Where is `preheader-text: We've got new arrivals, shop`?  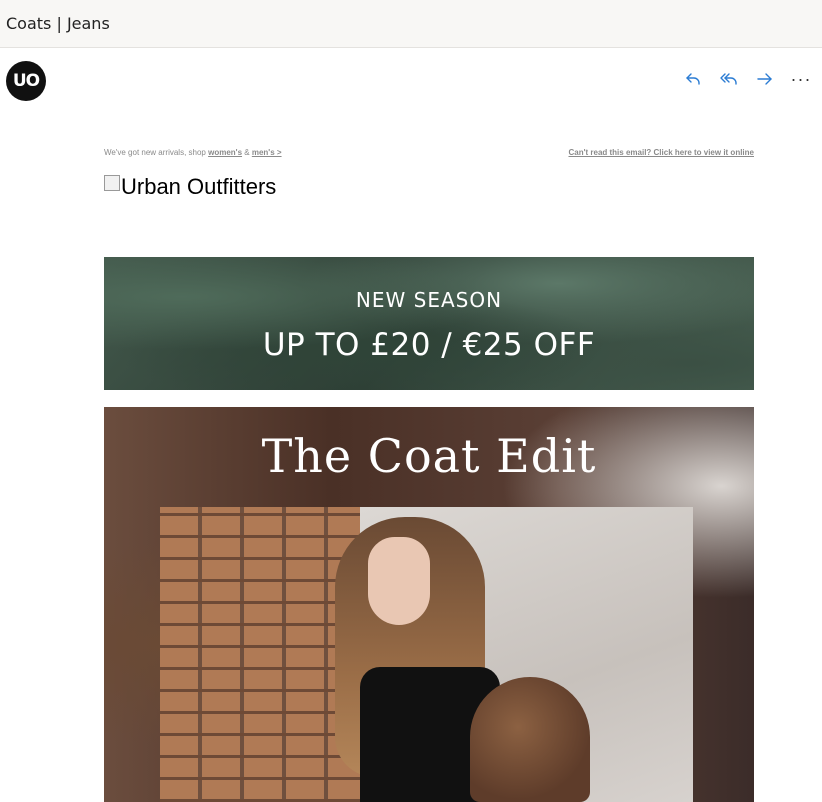 preheader-text: We've got new arrivals, shop is located at coordinates (155, 152).